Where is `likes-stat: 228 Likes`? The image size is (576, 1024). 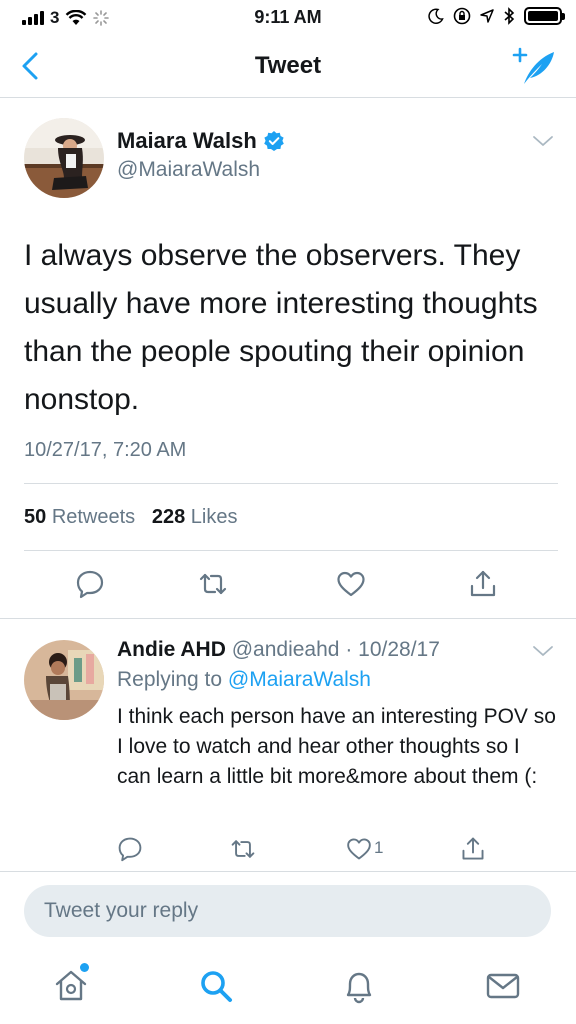 likes-stat: 228 Likes is located at coordinates (195, 517).